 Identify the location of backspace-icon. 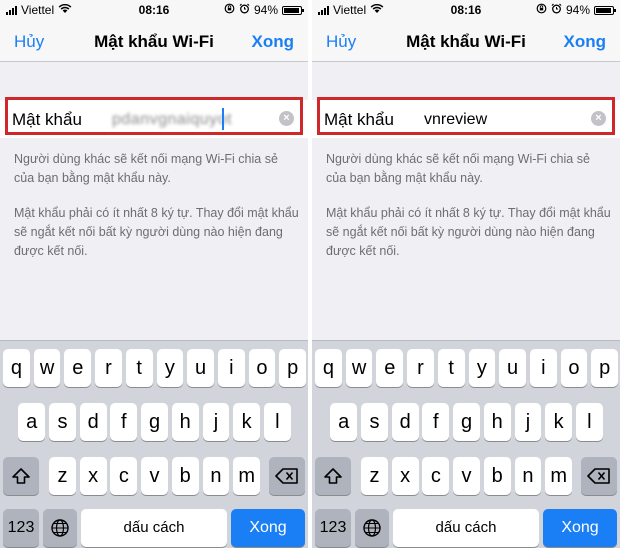
(286, 475).